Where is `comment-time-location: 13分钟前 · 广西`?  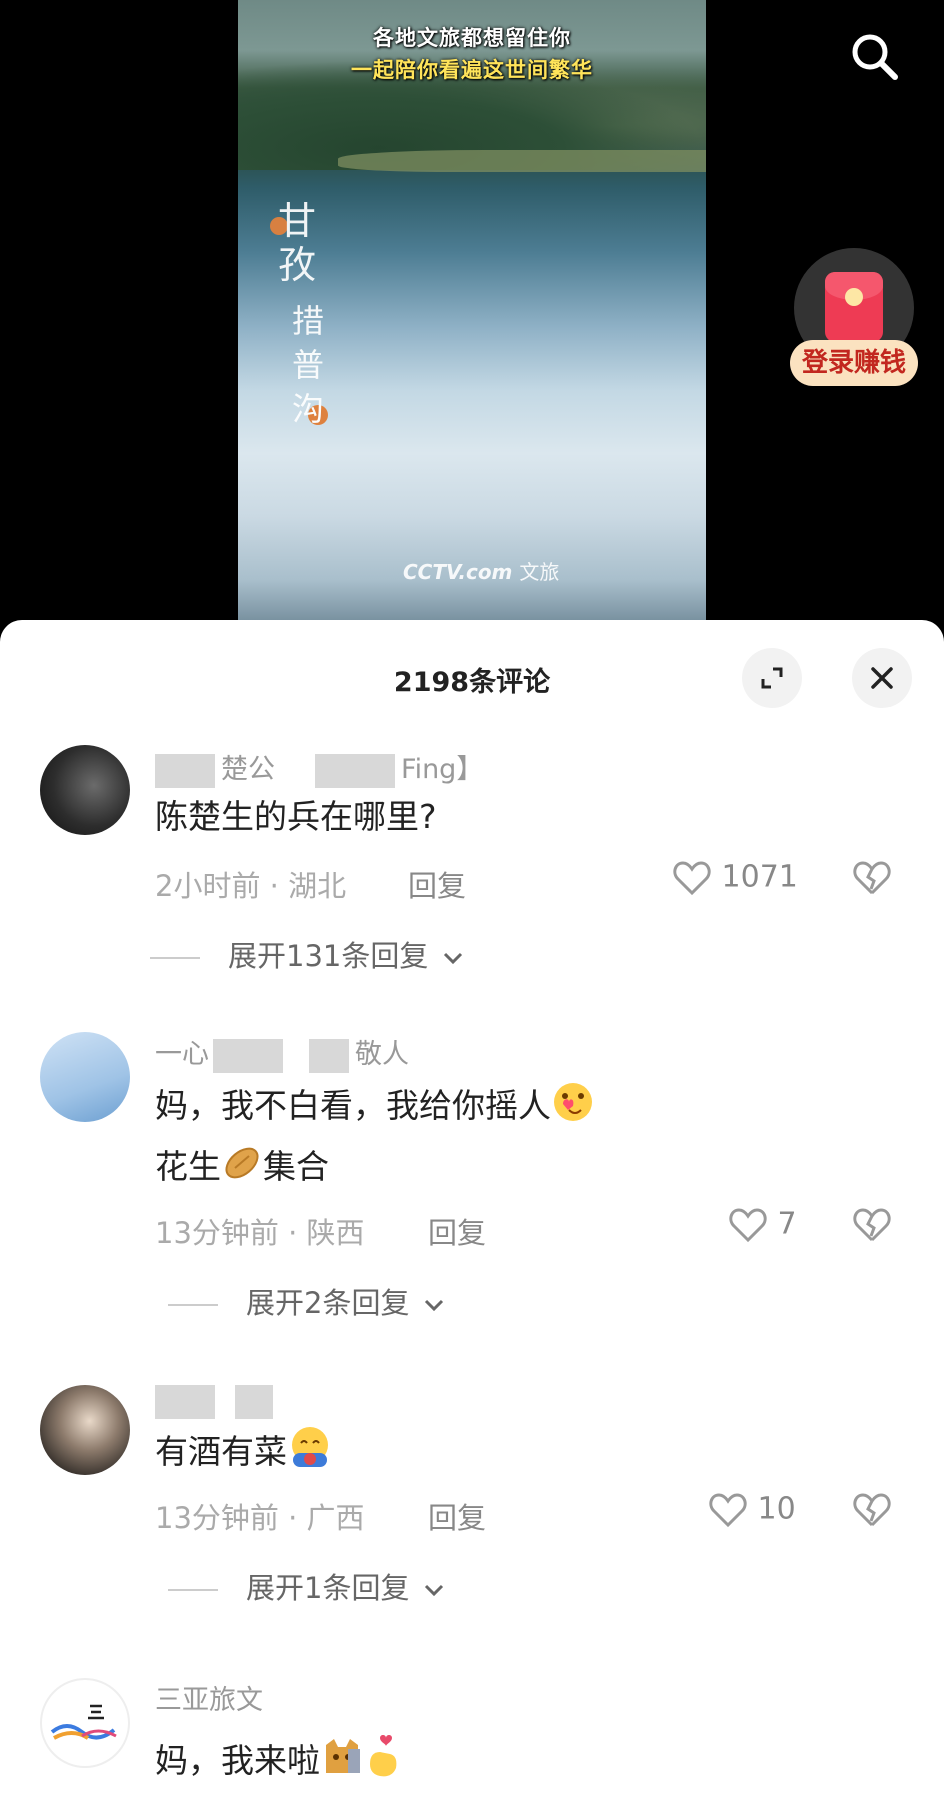
comment-time-location: 13分钟前 · 广西 is located at coordinates (260, 1518).